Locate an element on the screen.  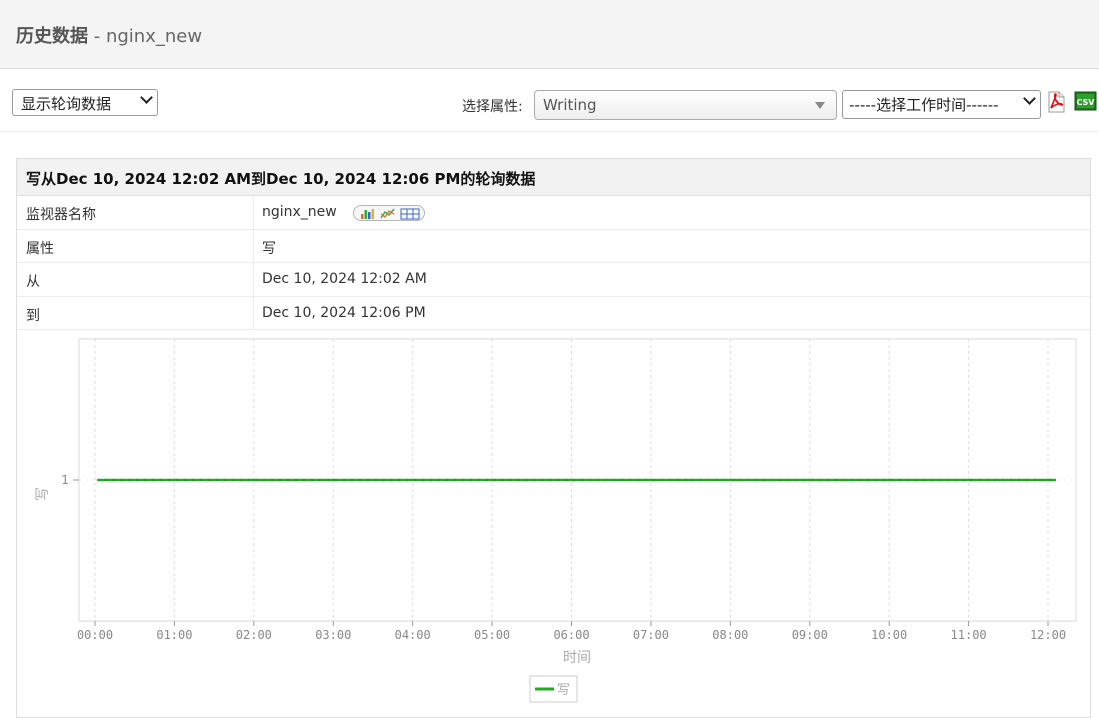
x-tick-label: 05:00 is located at coordinates (492, 635).